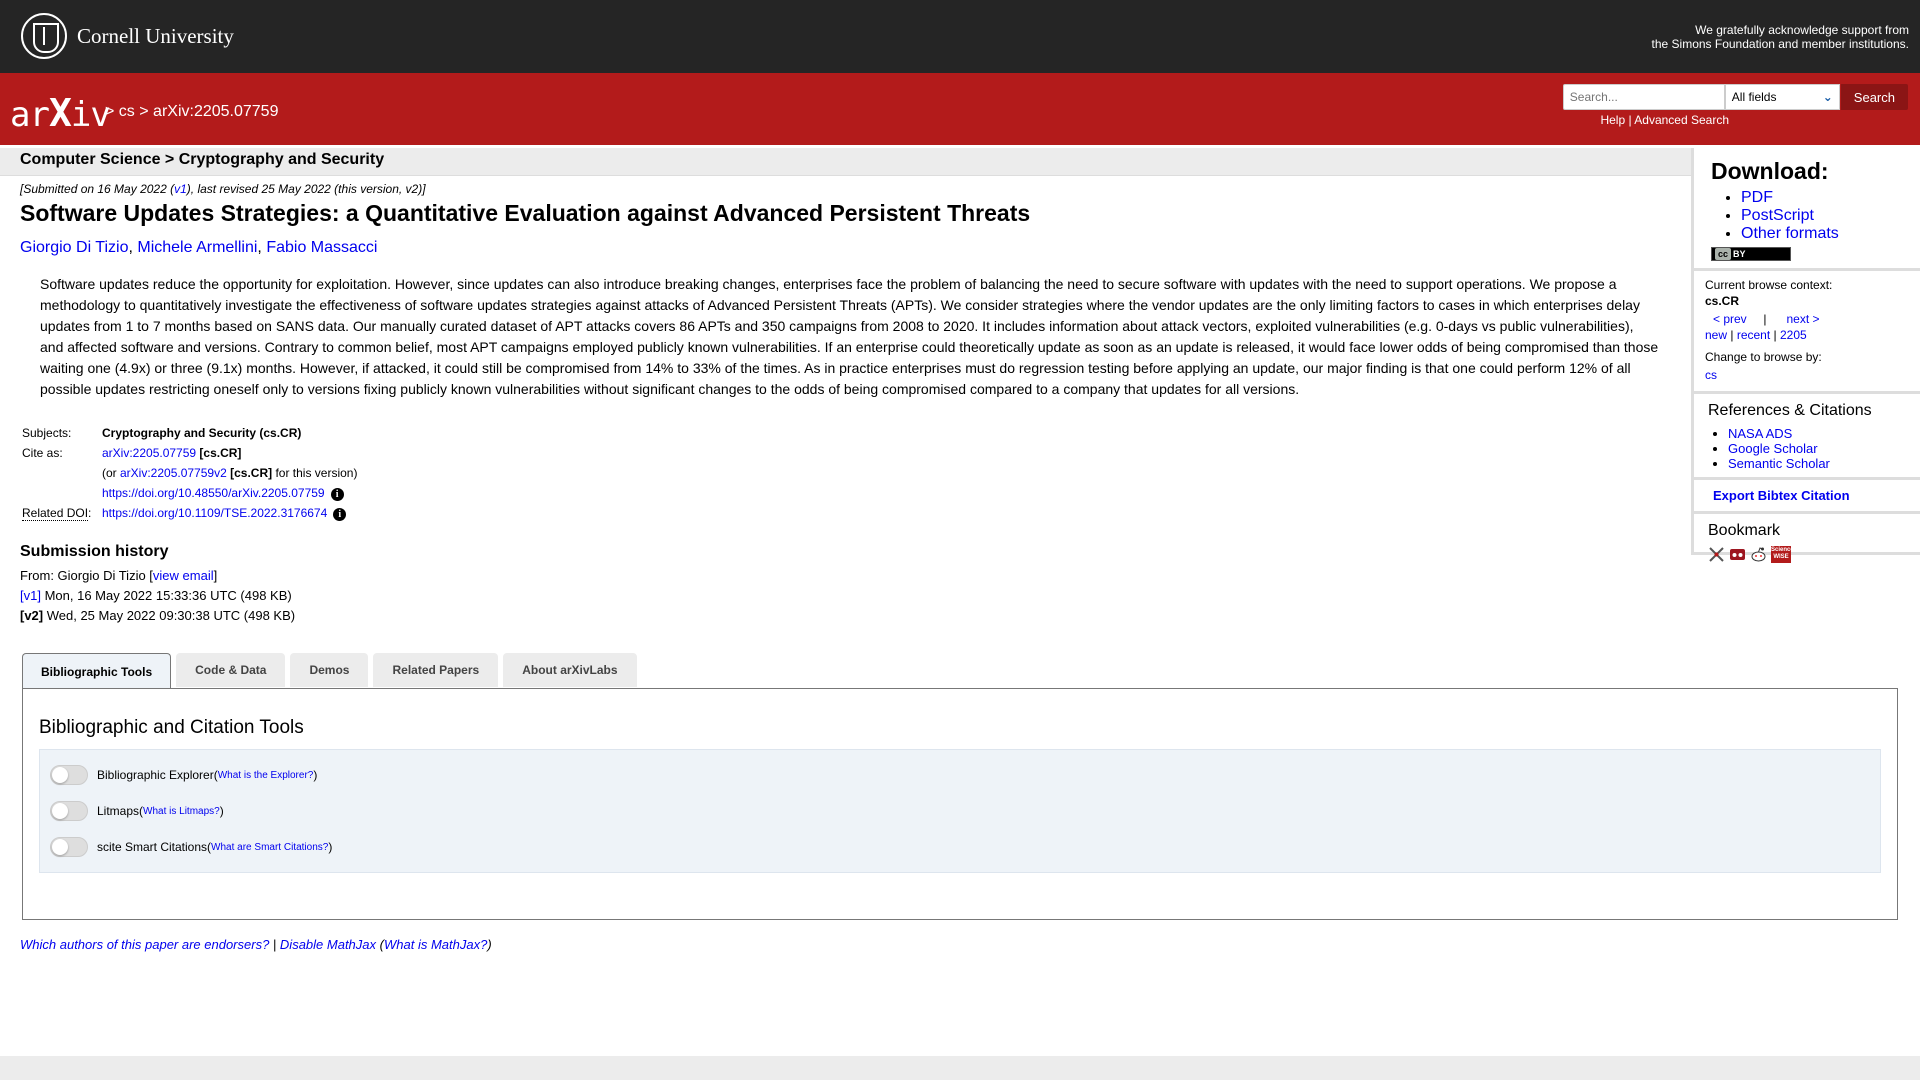  What do you see at coordinates (1782, 97) in the screenshot?
I see `search-field-select: All fields ⌄` at bounding box center [1782, 97].